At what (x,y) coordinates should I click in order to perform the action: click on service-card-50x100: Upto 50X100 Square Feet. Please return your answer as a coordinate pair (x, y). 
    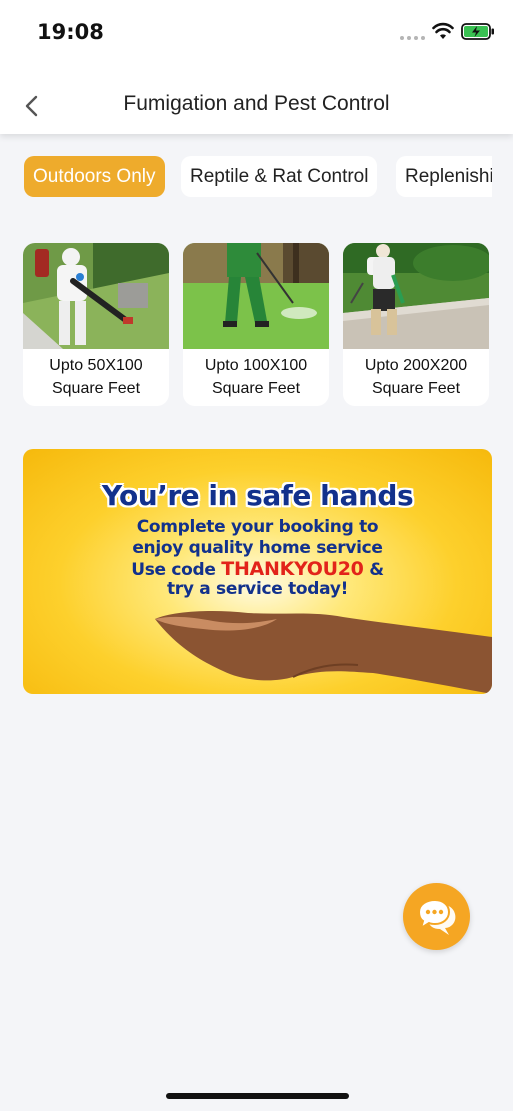
    Looking at the image, I should click on (96, 324).